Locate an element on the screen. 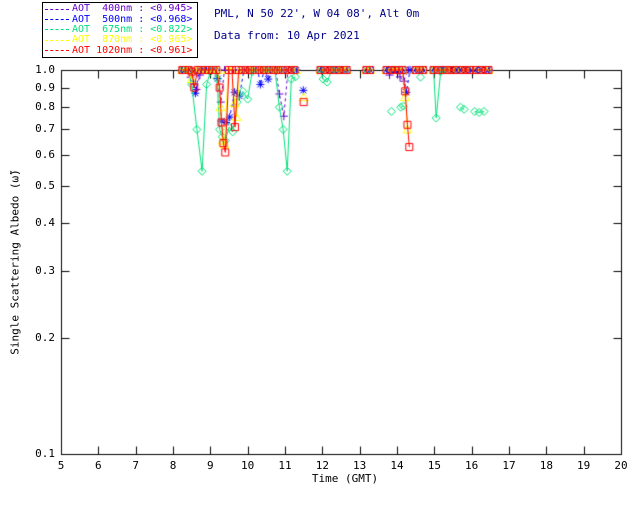 The image size is (640, 512). x-tick-label: 17 is located at coordinates (509, 465).